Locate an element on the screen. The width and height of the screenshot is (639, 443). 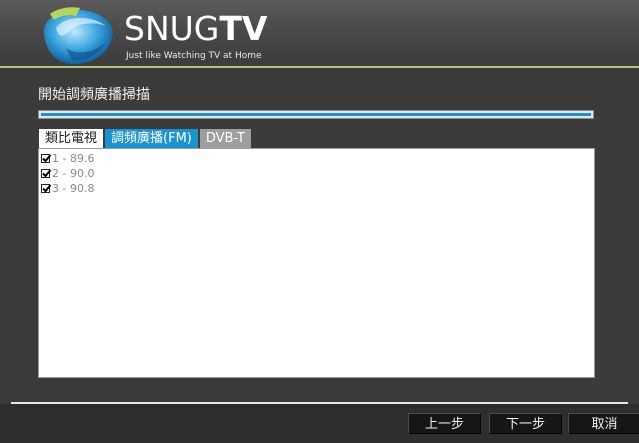
tab-analog-tv: 類比電視 is located at coordinates (71, 138).